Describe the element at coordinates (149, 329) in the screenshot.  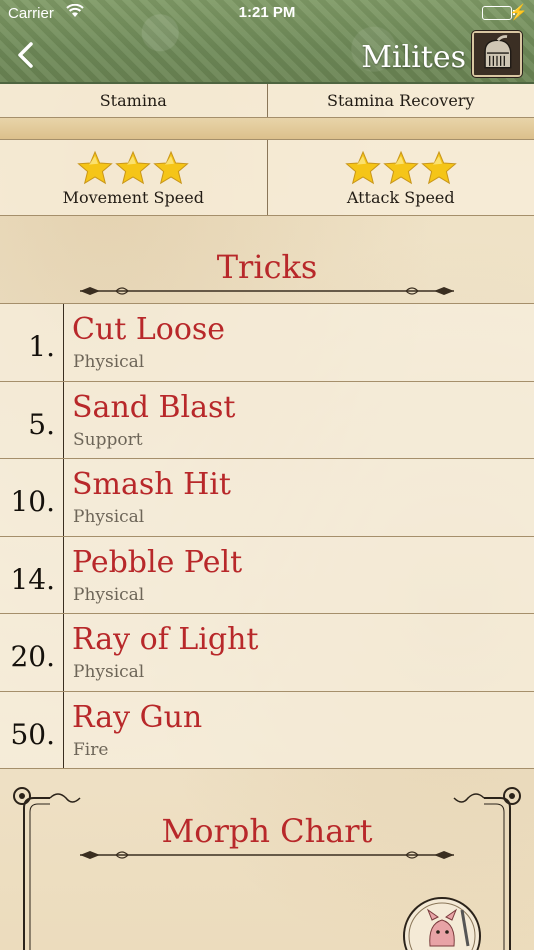
I see `trick-name: Cut Loose` at that location.